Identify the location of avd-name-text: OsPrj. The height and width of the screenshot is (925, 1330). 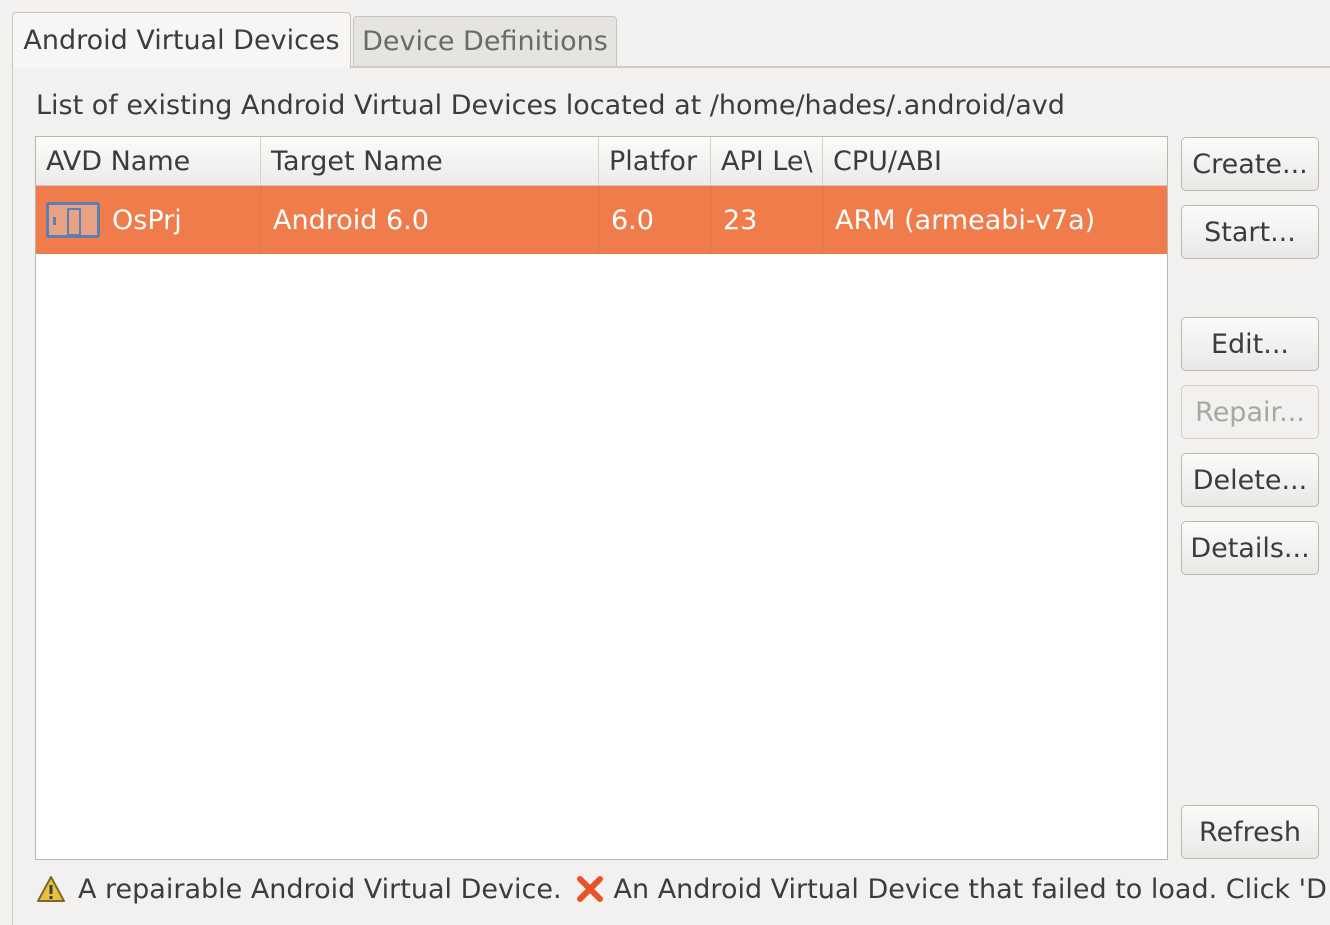
(147, 220).